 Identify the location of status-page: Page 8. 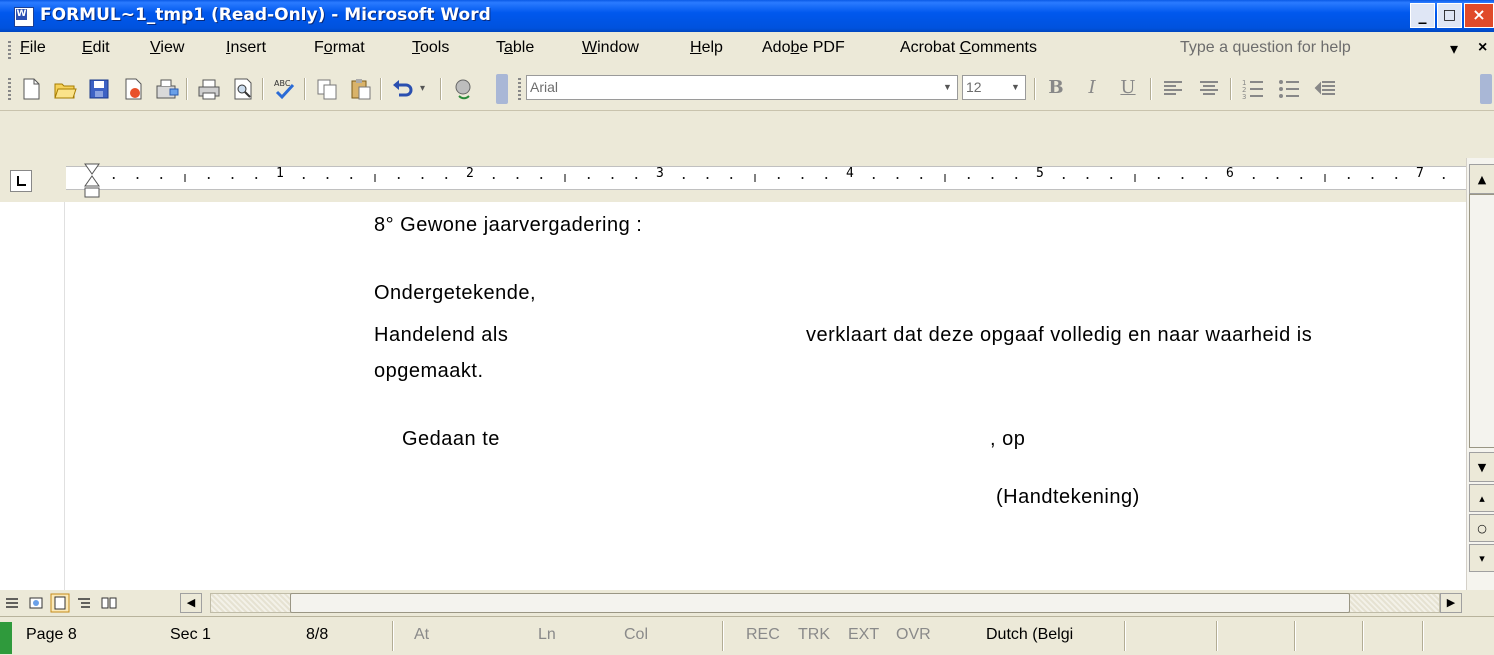
(51, 635).